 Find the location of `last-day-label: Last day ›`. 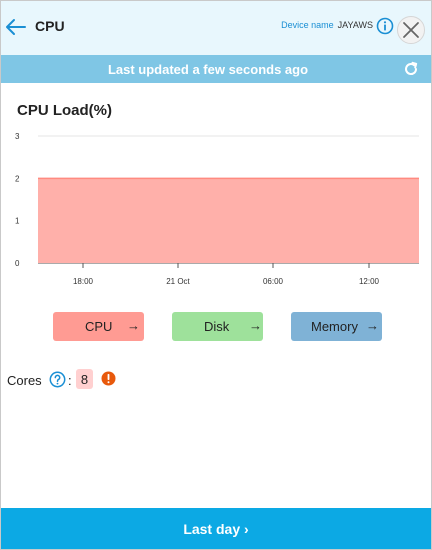

last-day-label: Last day › is located at coordinates (216, 529).